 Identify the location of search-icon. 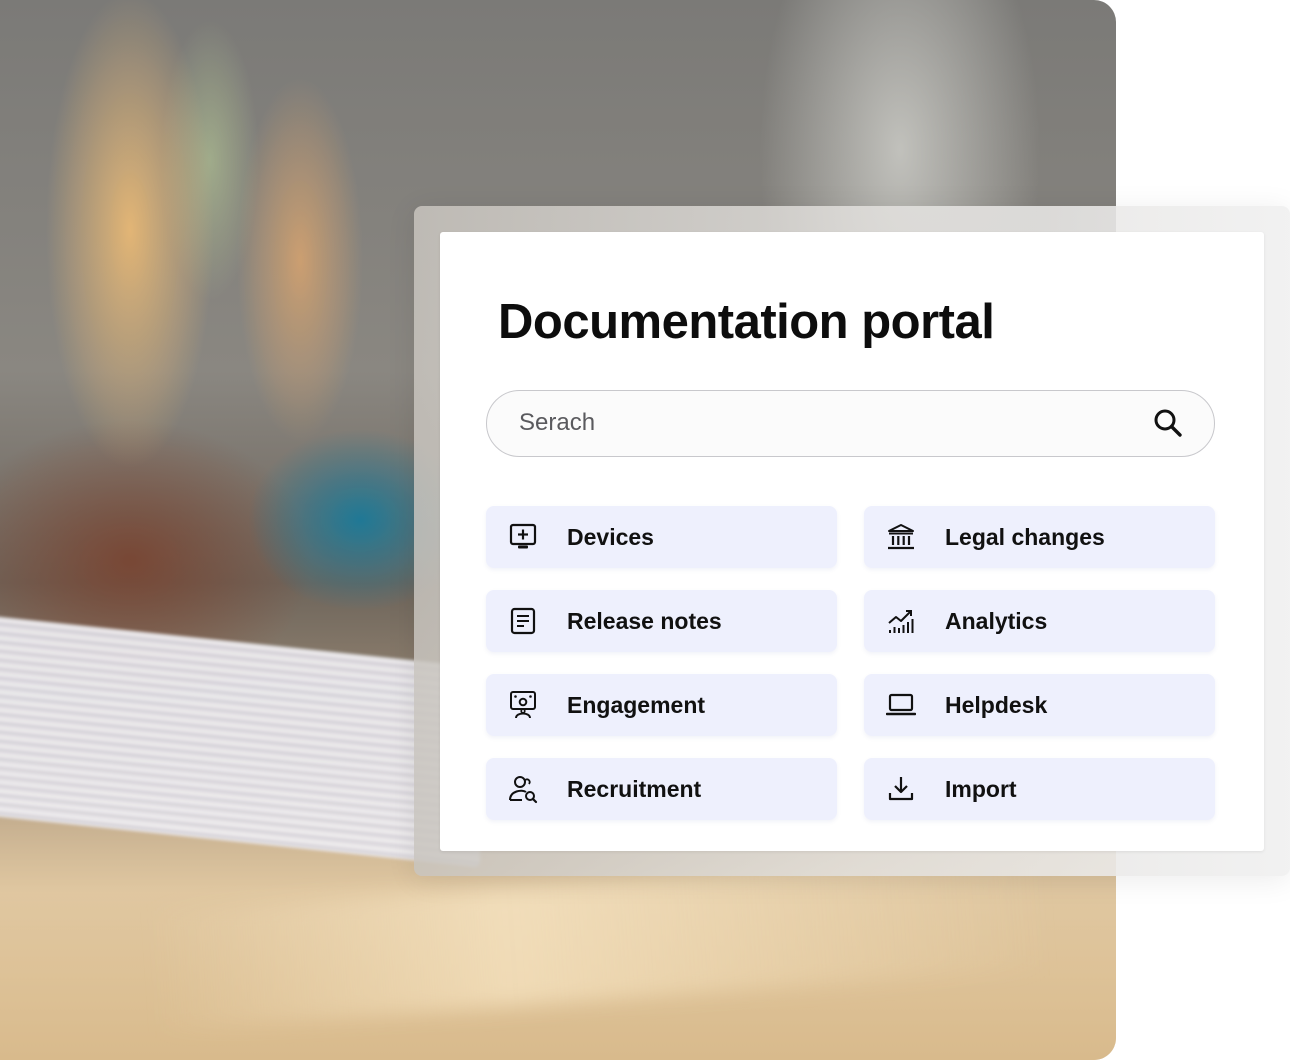
(1168, 423).